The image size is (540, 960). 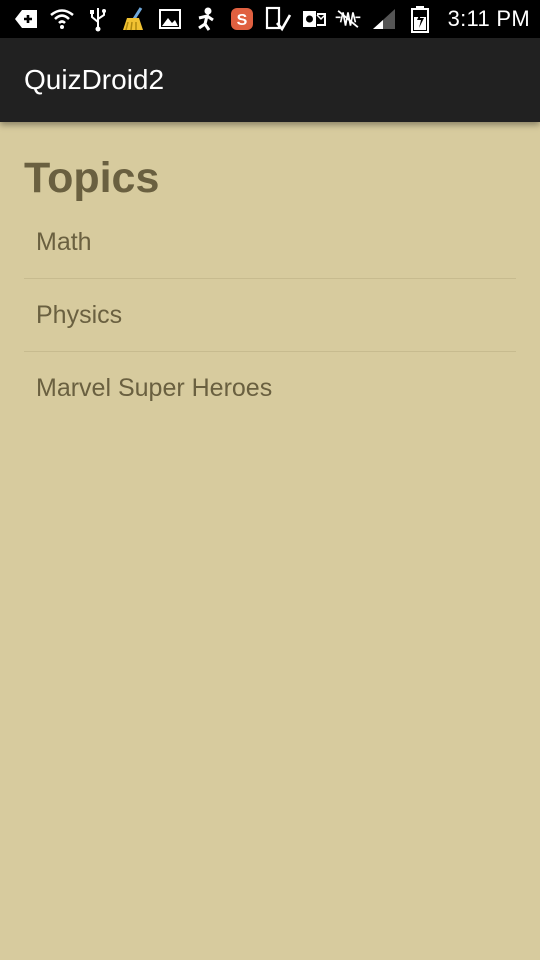 What do you see at coordinates (62, 19) in the screenshot?
I see `wifi-icon` at bounding box center [62, 19].